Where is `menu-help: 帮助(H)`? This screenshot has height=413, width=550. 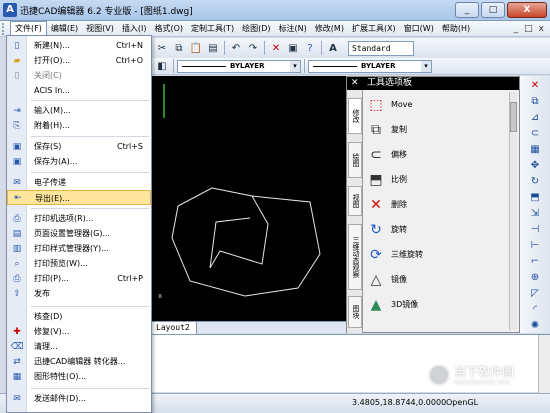 menu-help: 帮助(H) is located at coordinates (456, 29).